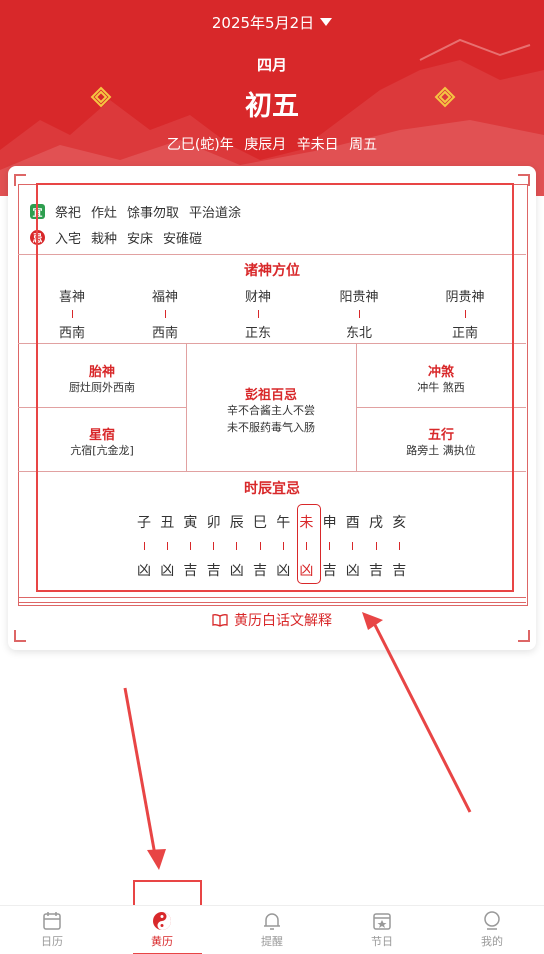  I want to click on calendar-icon, so click(52, 921).